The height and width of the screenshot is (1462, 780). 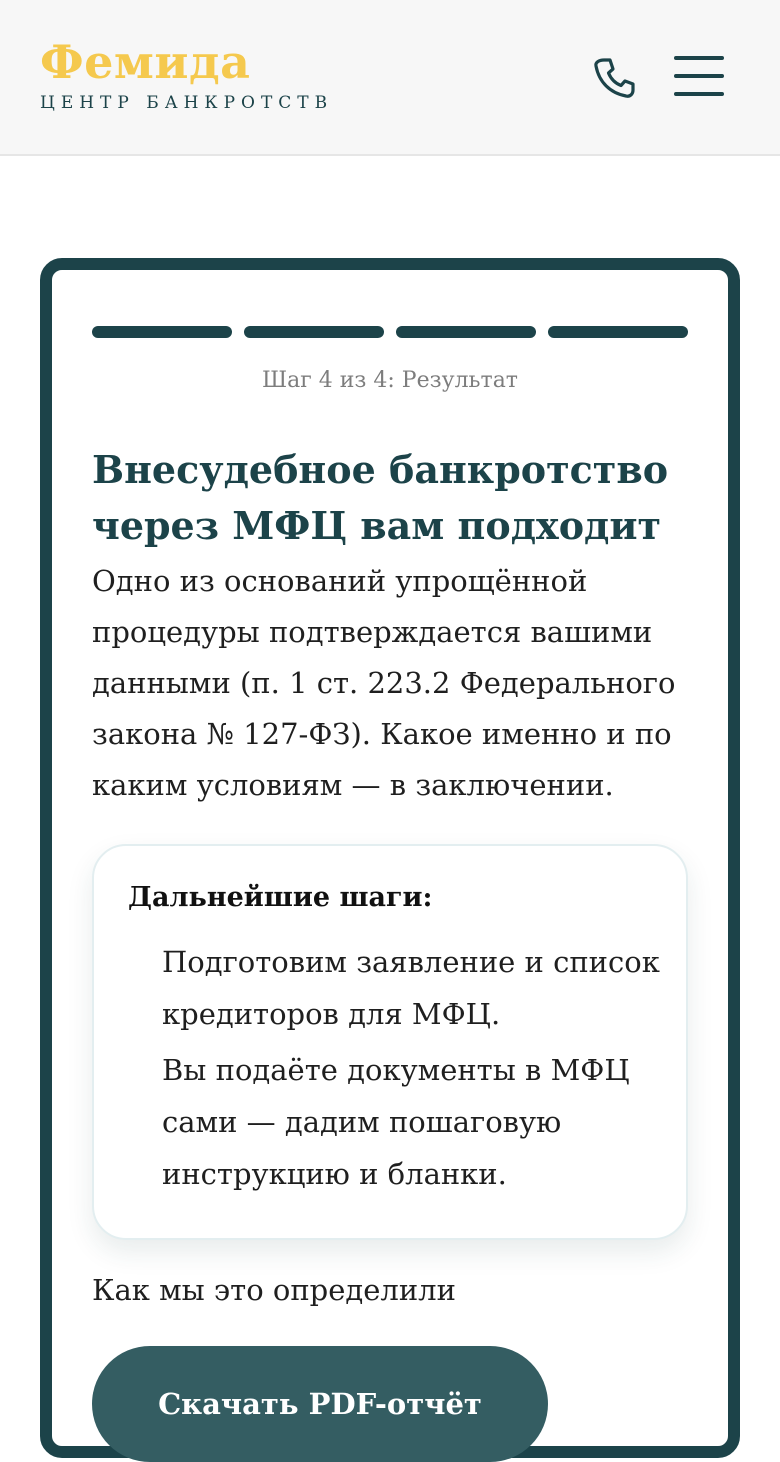 I want to click on how-determined-link: Как мы это определили, so click(x=274, y=1290).